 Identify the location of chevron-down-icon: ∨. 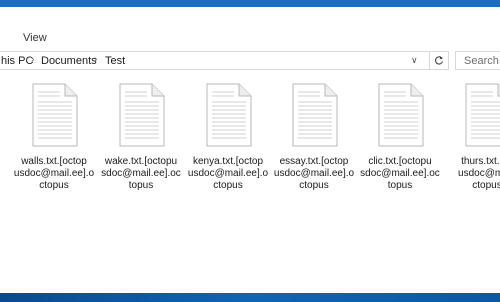
(414, 60).